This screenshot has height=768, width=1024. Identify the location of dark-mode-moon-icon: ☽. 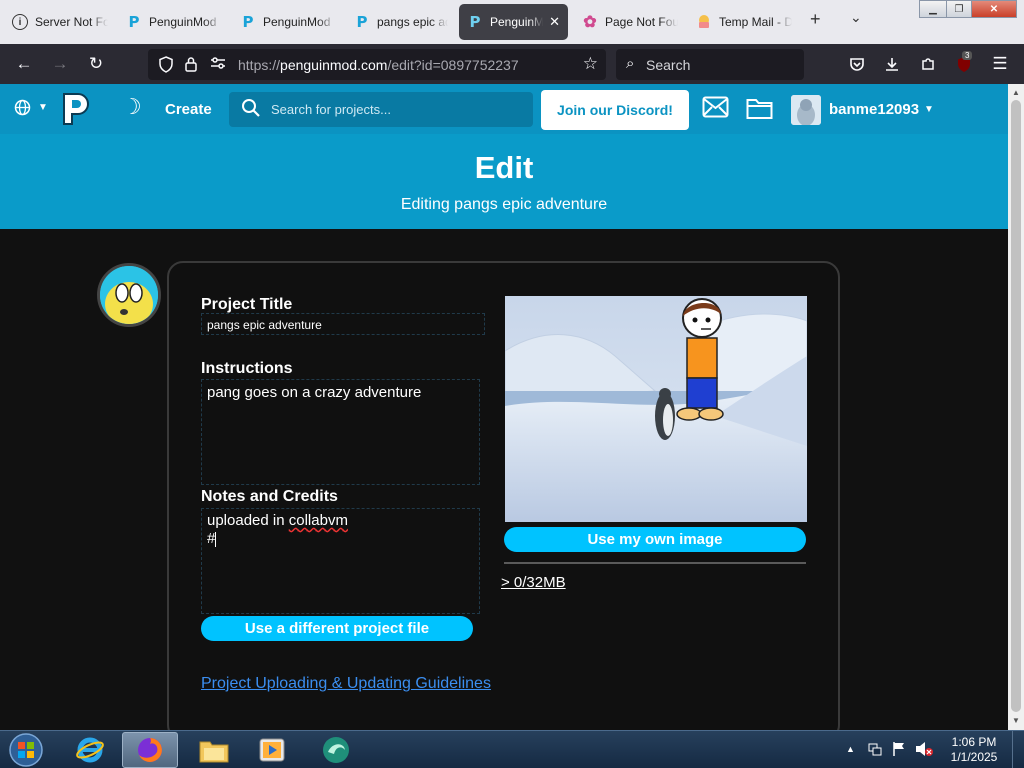
(132, 107).